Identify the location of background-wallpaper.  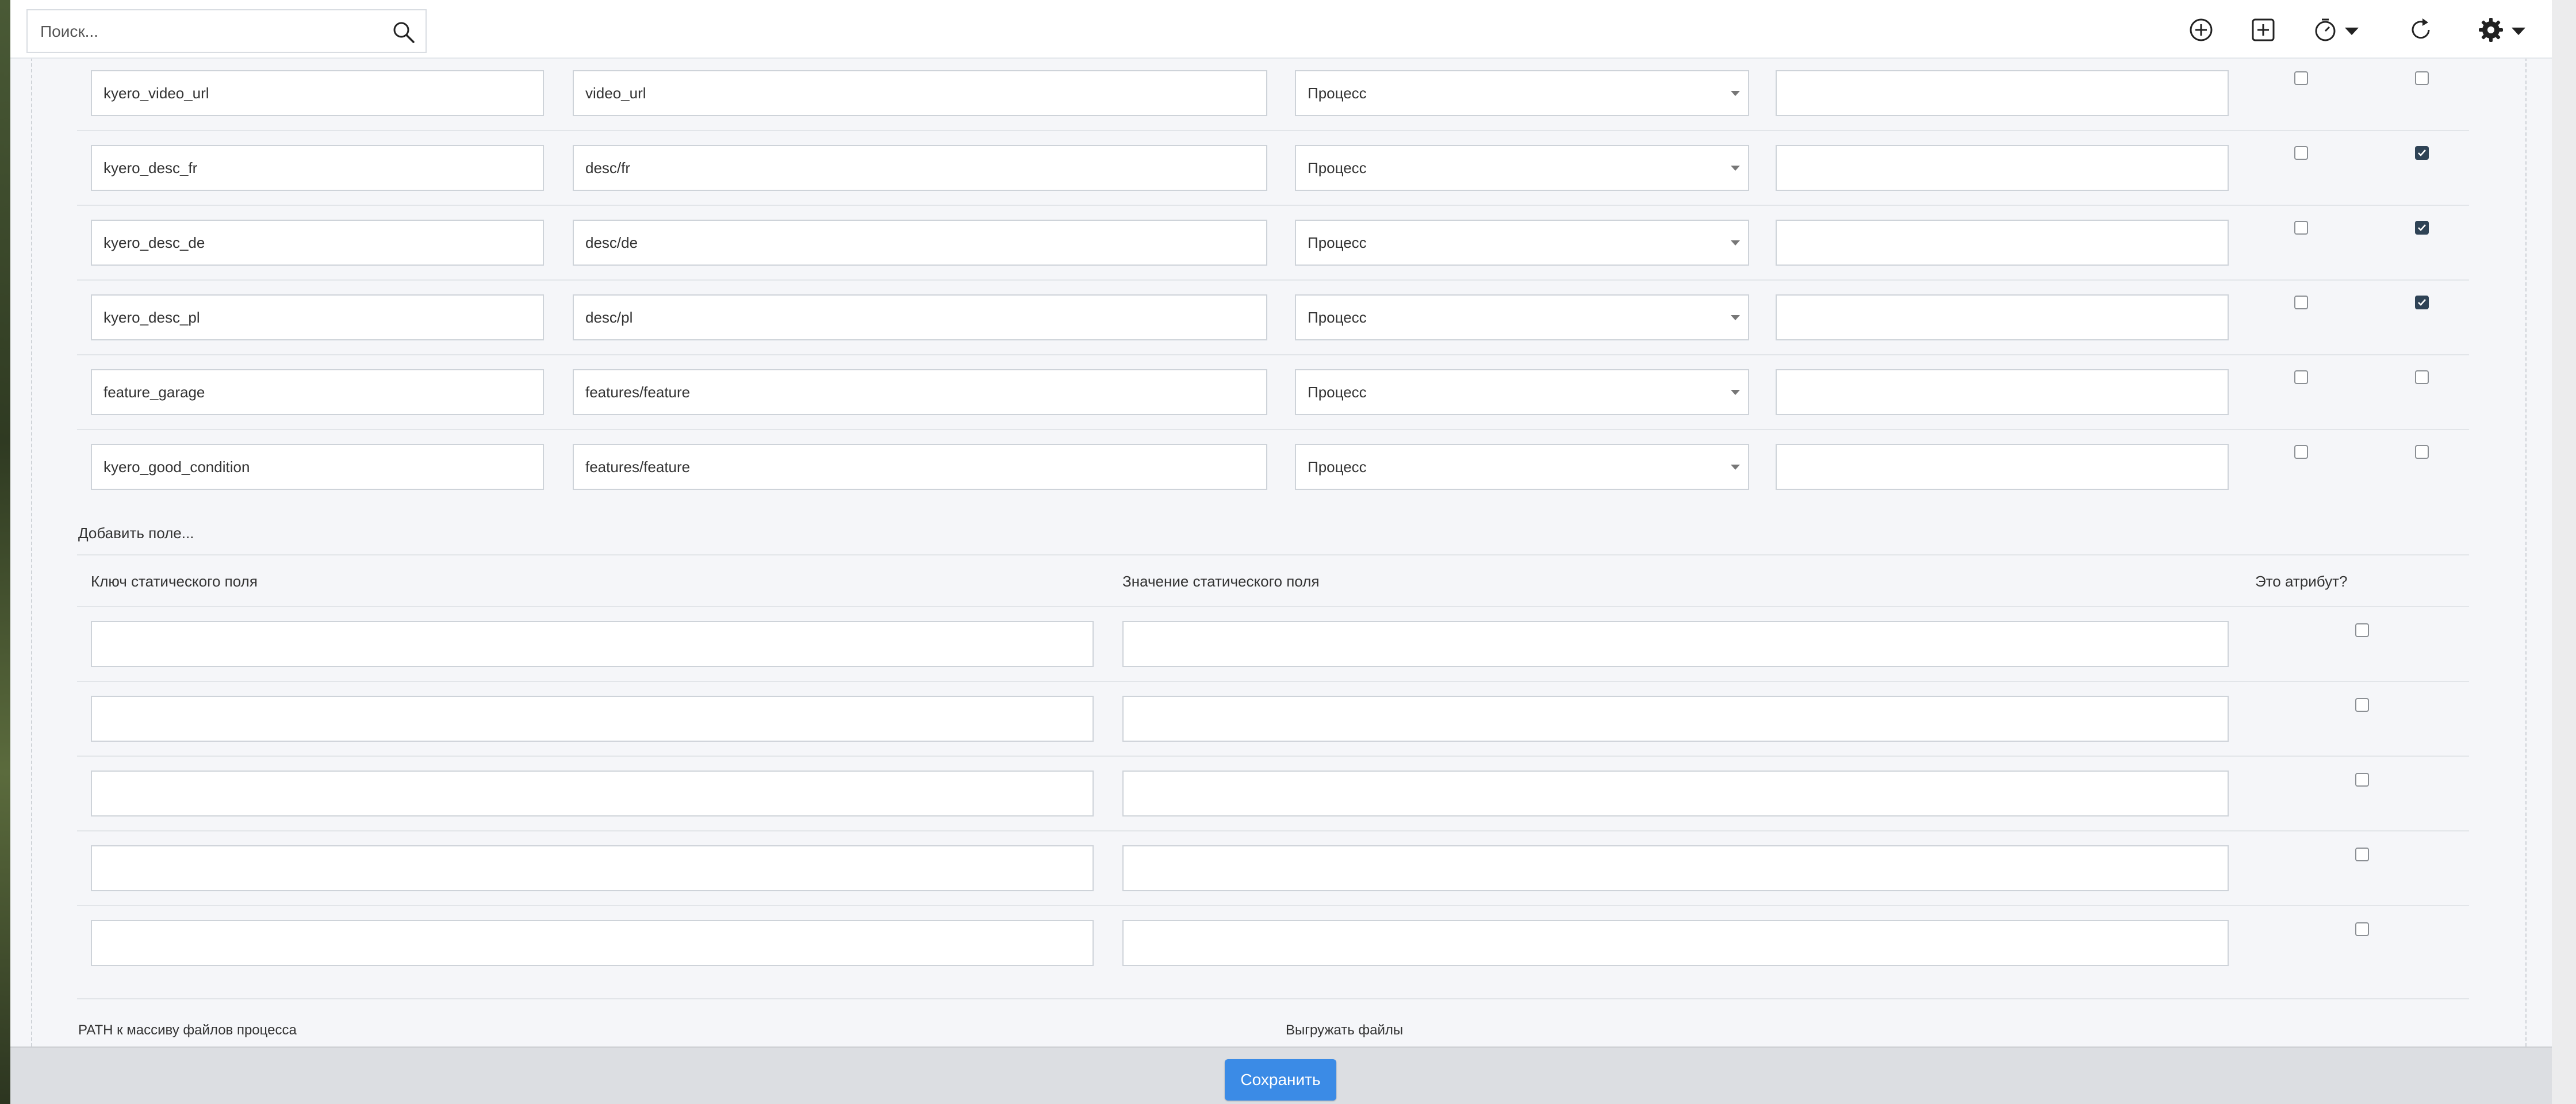
(5, 552).